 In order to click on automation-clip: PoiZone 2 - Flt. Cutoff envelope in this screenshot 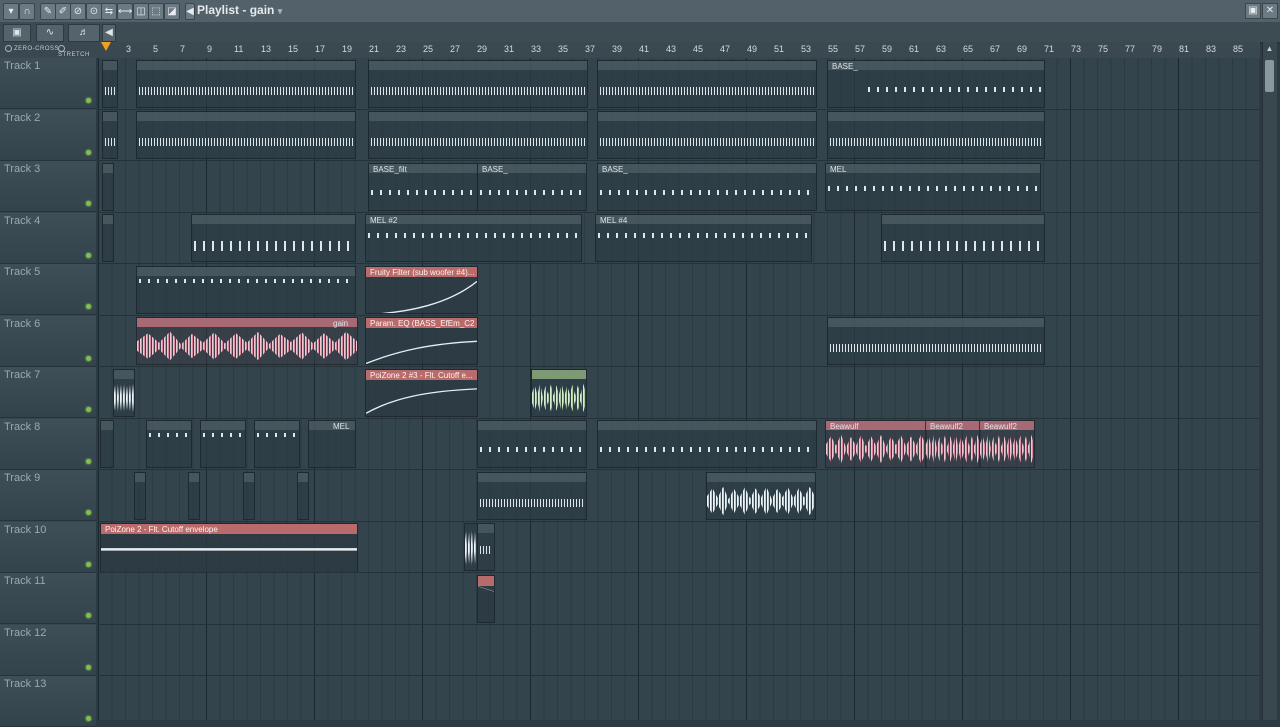, I will do `click(229, 548)`.